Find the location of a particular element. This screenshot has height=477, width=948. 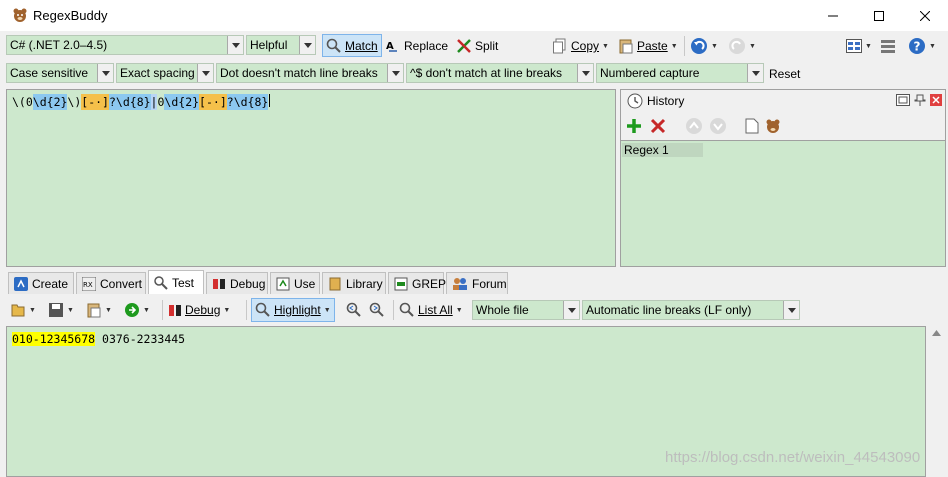

help-button: ? ▼ is located at coordinates (922, 46).